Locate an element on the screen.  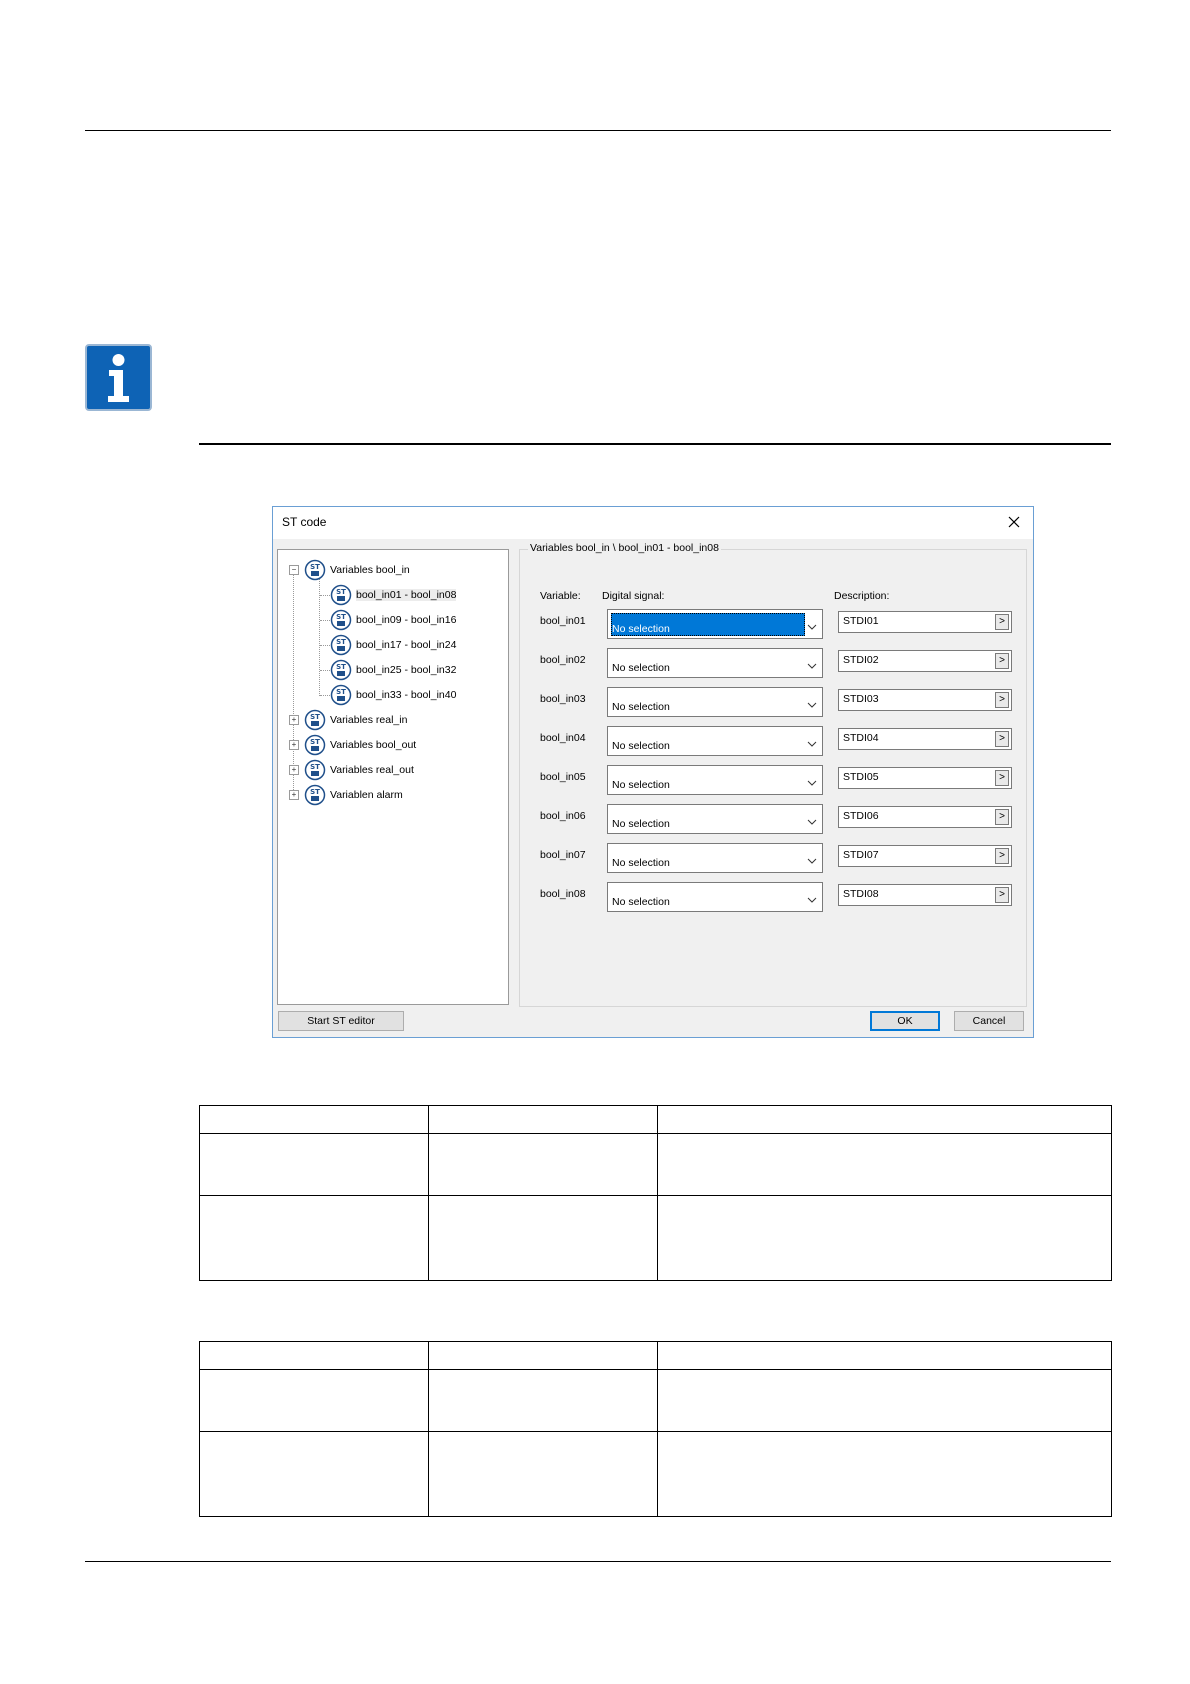
variable-label: bool_in02 is located at coordinates (563, 660).